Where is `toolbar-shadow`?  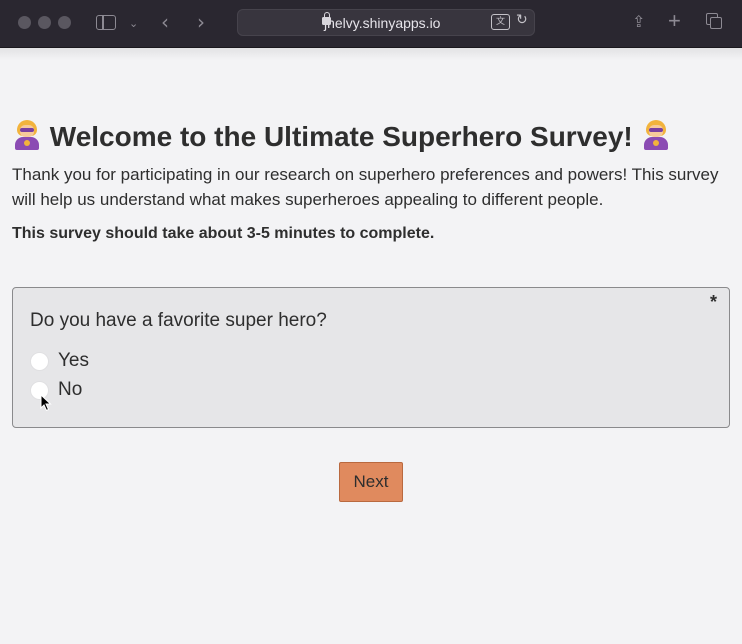 toolbar-shadow is located at coordinates (371, 54).